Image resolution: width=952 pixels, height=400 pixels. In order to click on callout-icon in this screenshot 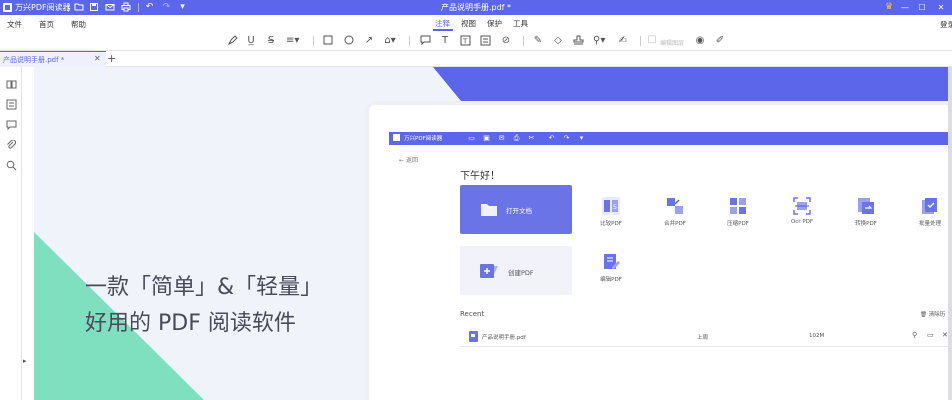, I will do `click(485, 41)`.